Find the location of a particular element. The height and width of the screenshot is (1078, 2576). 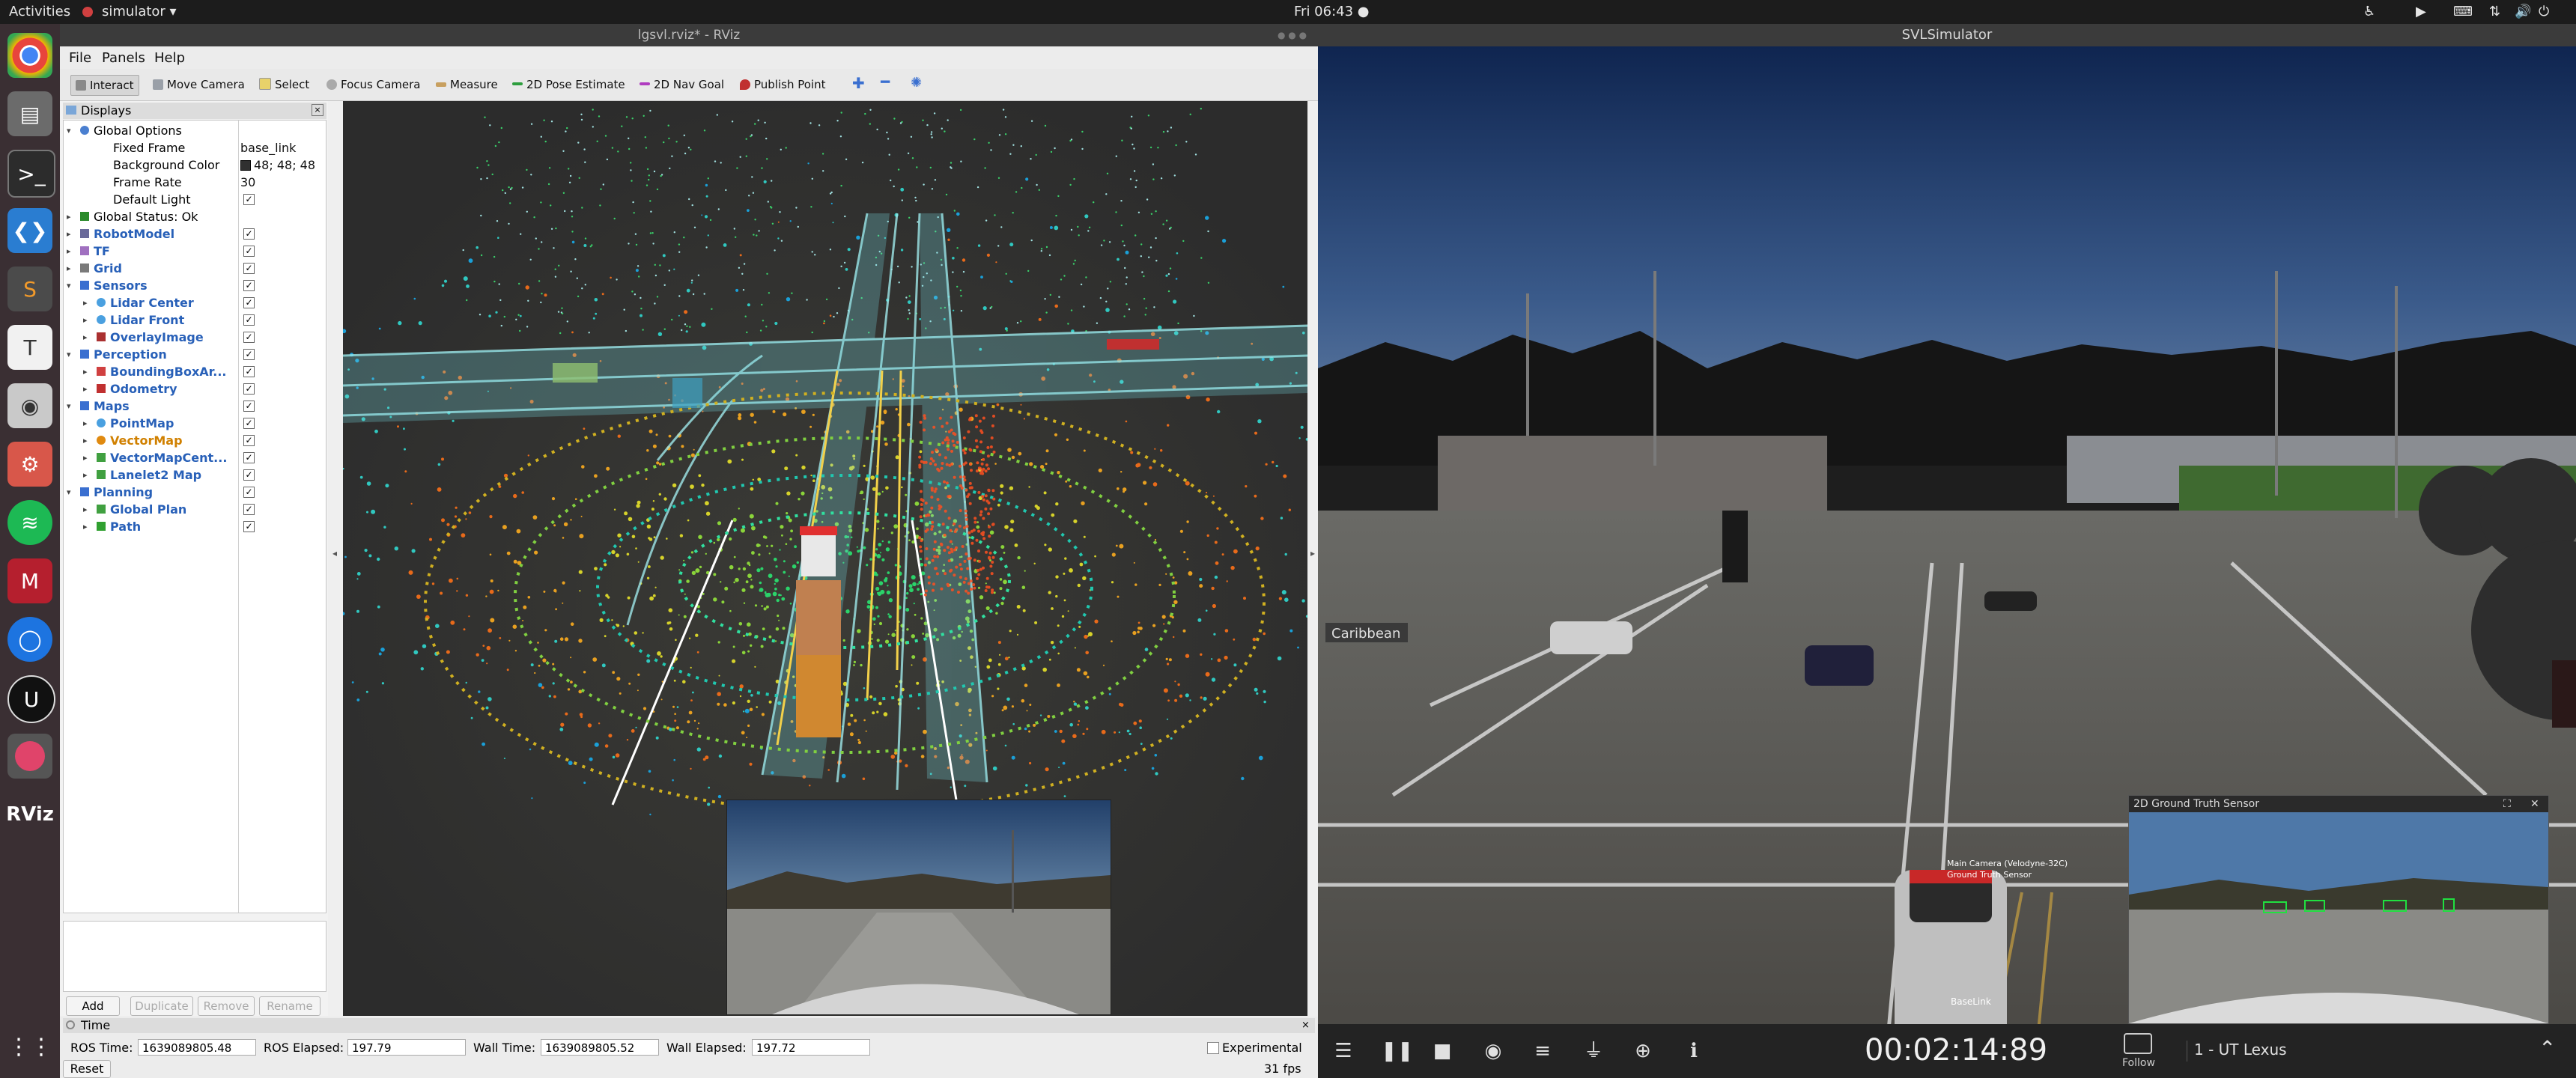

reset-button: Reset is located at coordinates (87, 1069).